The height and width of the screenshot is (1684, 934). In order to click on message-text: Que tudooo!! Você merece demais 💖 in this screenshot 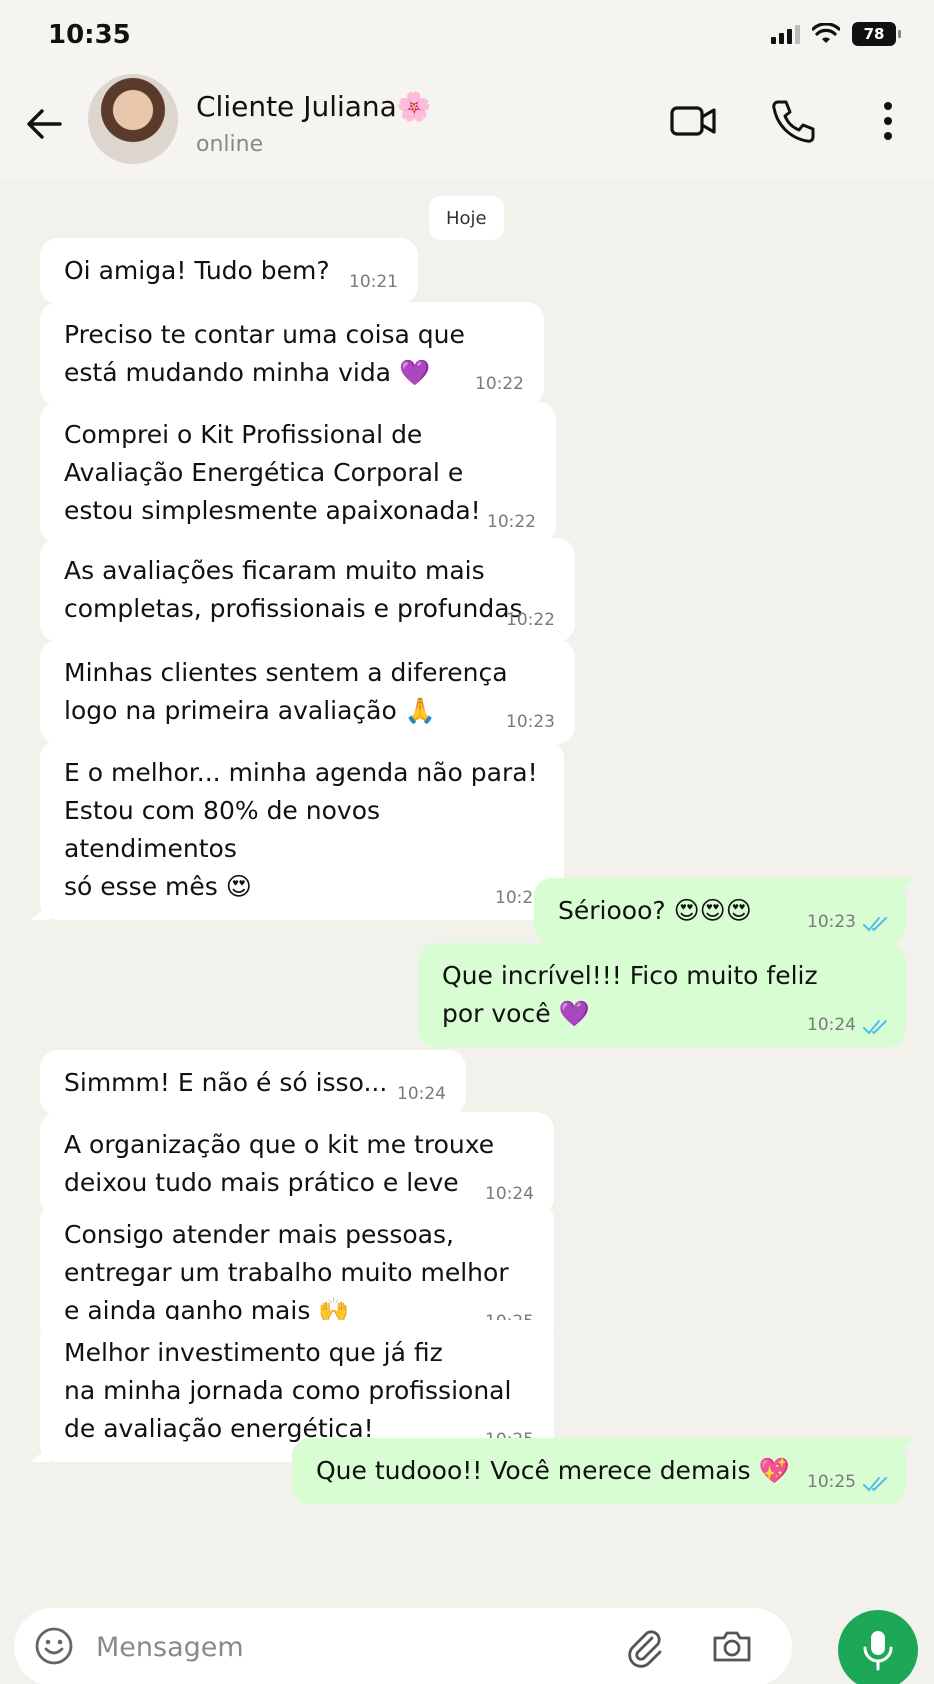, I will do `click(553, 1470)`.